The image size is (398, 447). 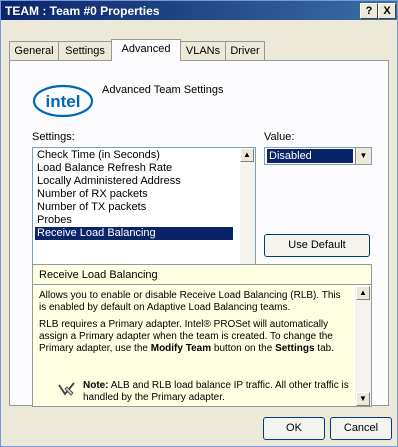 What do you see at coordinates (146, 50) in the screenshot?
I see `tab-advanced: Advanced` at bounding box center [146, 50].